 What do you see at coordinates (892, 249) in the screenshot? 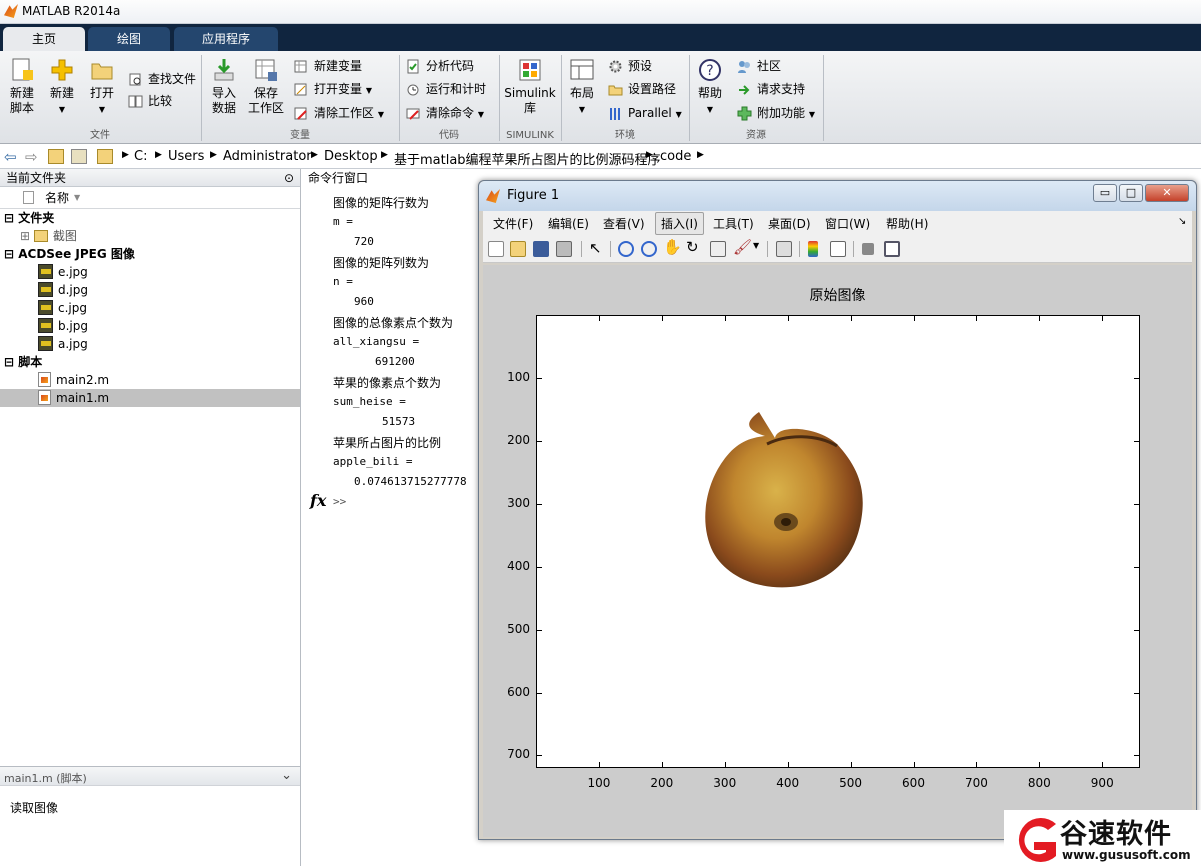
I see `show-plot-tools-icon` at bounding box center [892, 249].